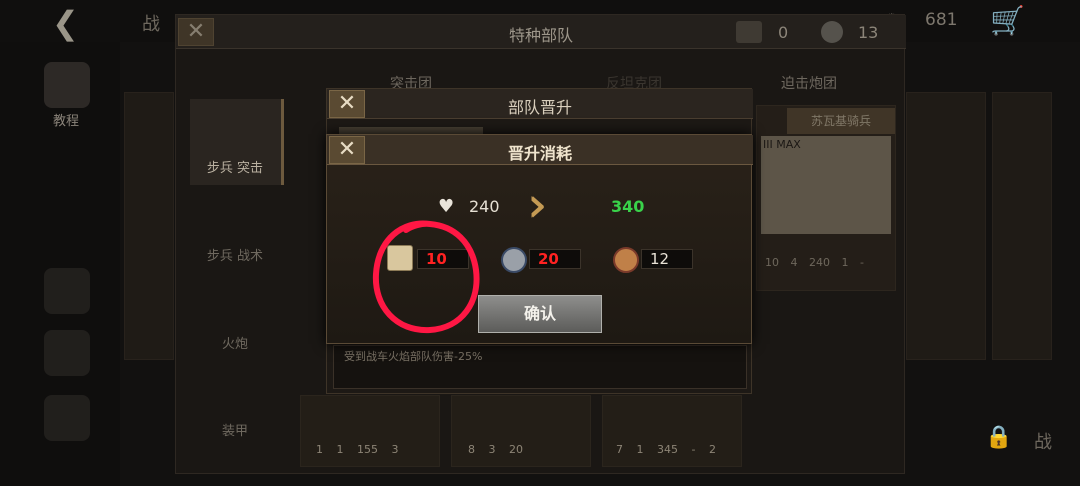 This screenshot has width=1080, height=486. I want to click on cavalry-stats: 10 4 240 1 -, so click(814, 262).